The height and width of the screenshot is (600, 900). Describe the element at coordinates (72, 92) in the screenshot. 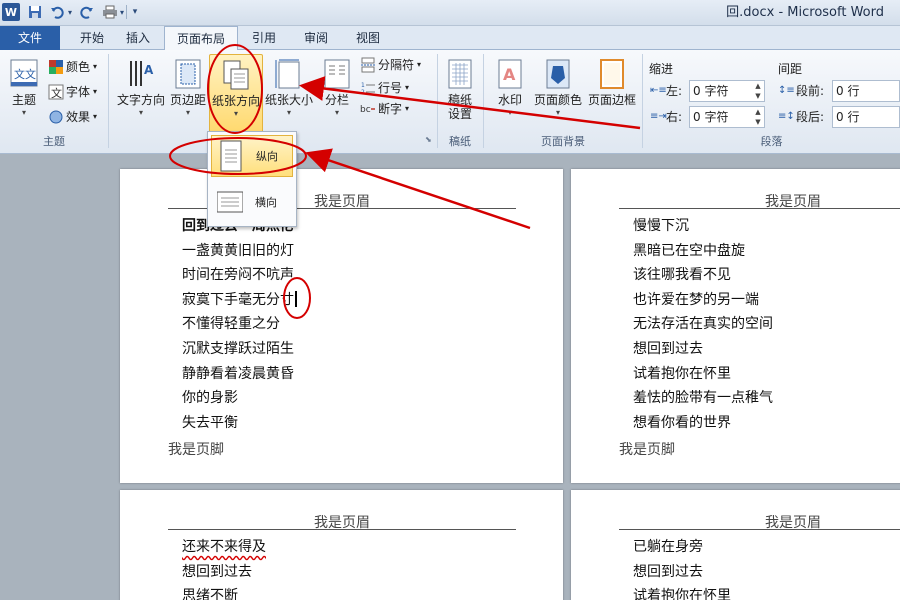

I see `theme-fonts-button: 文 字体 ▾` at that location.